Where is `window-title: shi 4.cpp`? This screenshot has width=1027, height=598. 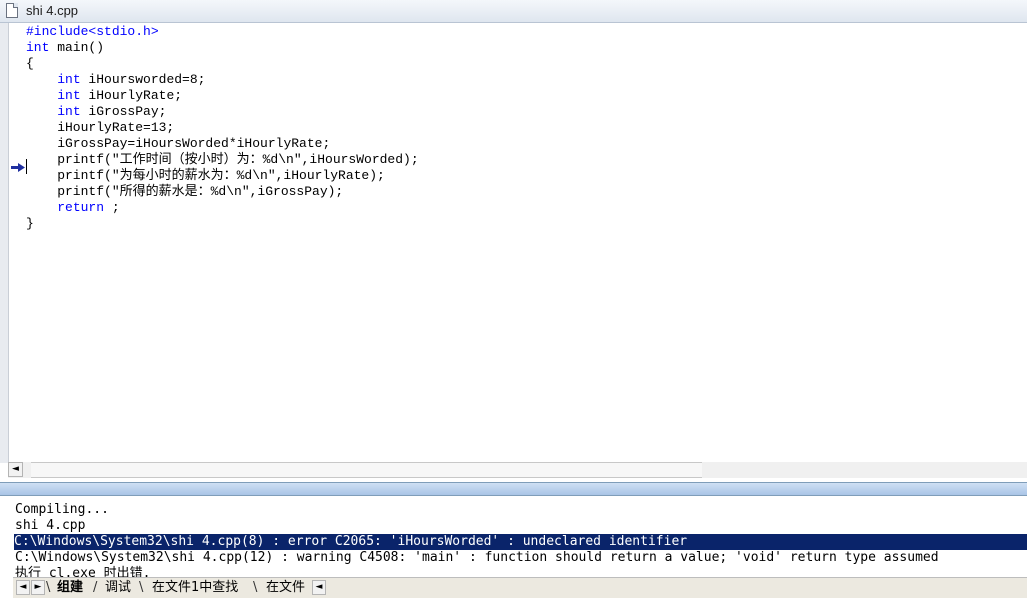 window-title: shi 4.cpp is located at coordinates (52, 10).